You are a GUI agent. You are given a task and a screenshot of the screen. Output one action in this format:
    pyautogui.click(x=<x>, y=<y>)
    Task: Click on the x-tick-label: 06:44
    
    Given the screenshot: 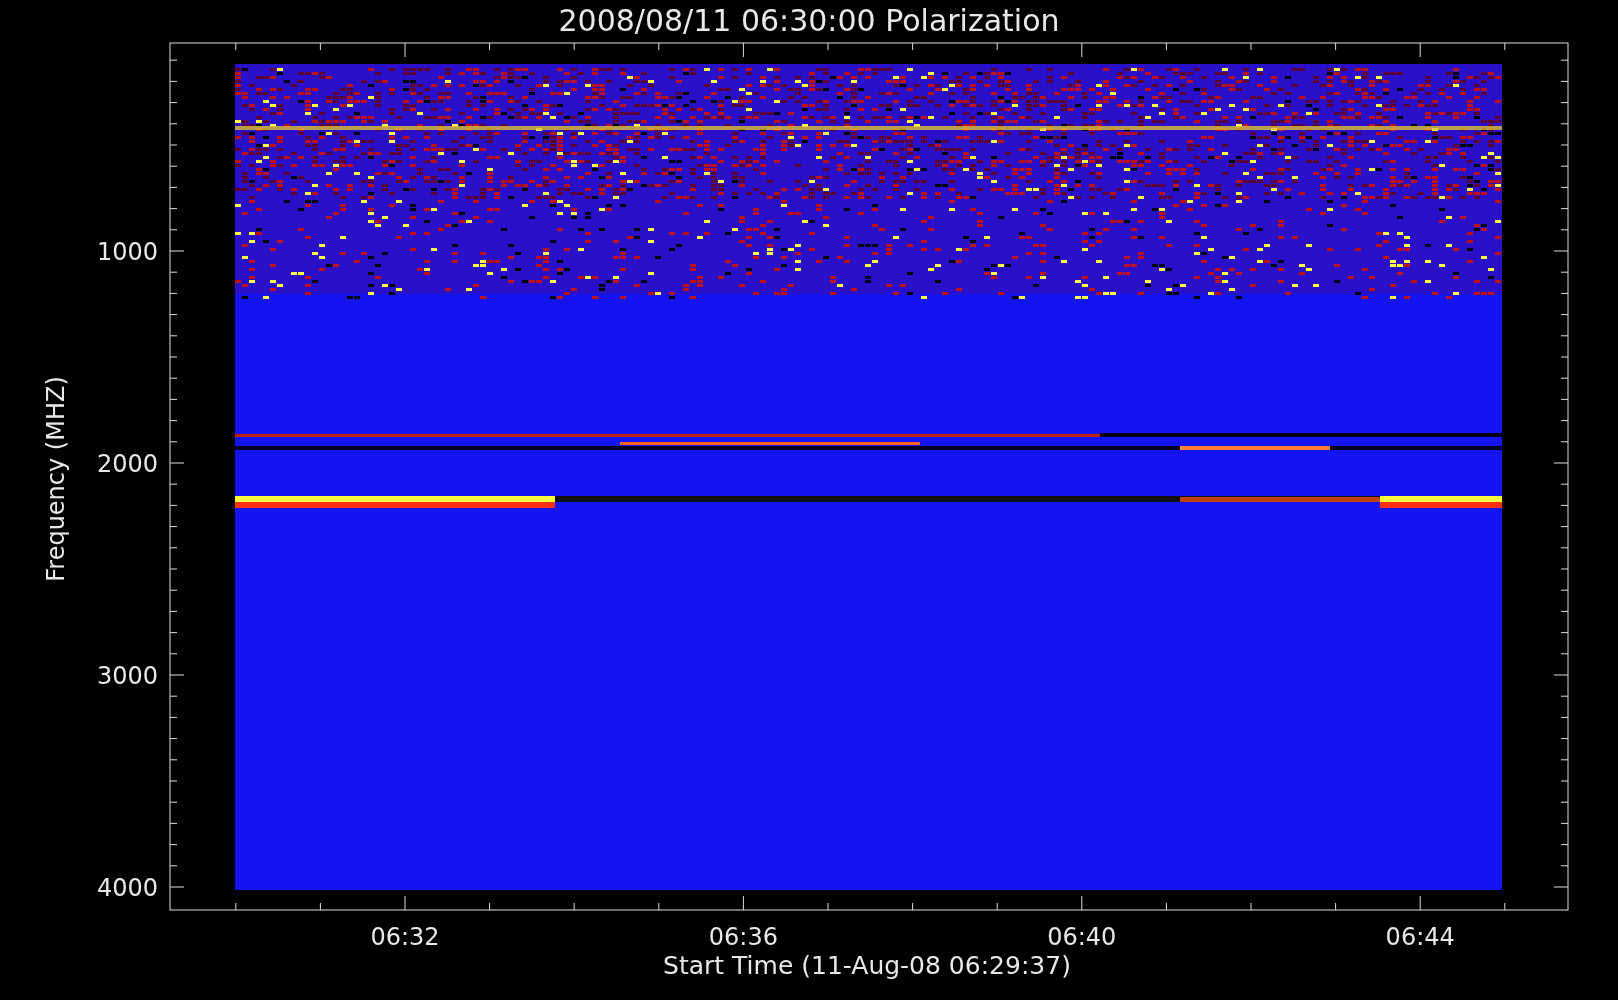 What is the action you would take?
    pyautogui.click(x=1420, y=937)
    